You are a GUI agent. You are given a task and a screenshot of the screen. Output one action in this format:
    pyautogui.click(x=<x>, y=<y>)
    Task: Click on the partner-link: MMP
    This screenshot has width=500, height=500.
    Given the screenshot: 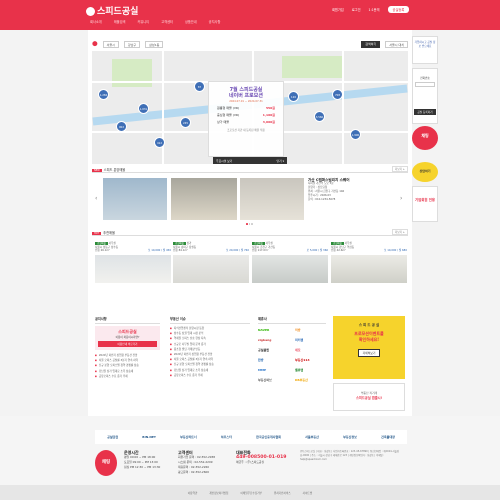 What is the action you would take?
    pyautogui.click(x=273, y=370)
    